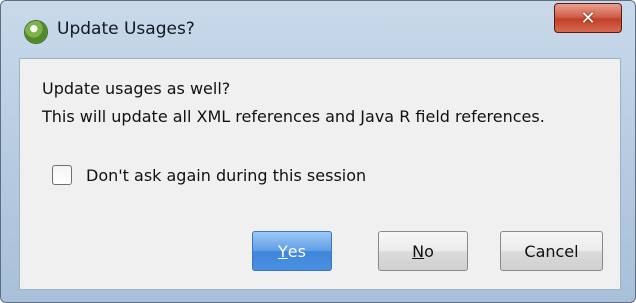 The height and width of the screenshot is (303, 636). I want to click on close-icon: ✕, so click(588, 18).